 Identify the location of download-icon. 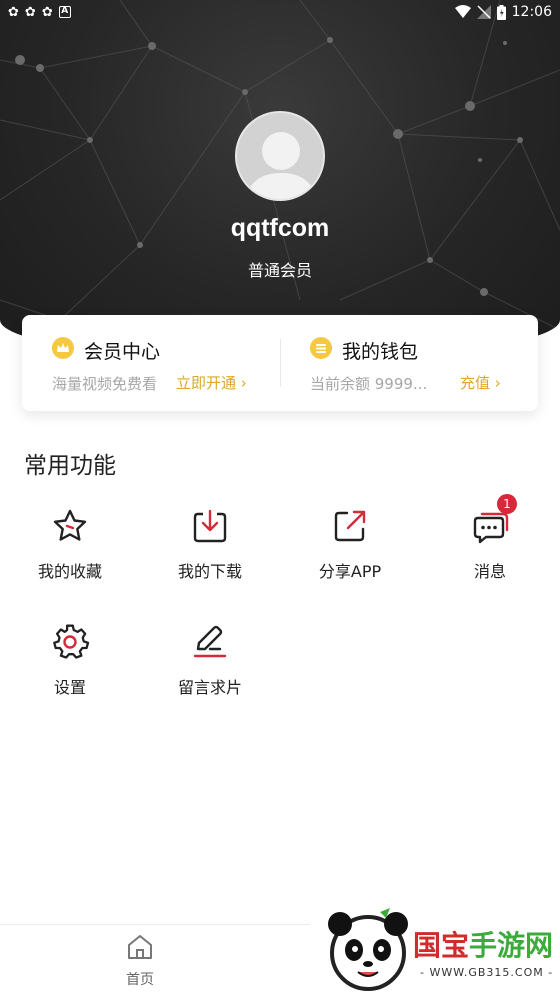
(210, 526).